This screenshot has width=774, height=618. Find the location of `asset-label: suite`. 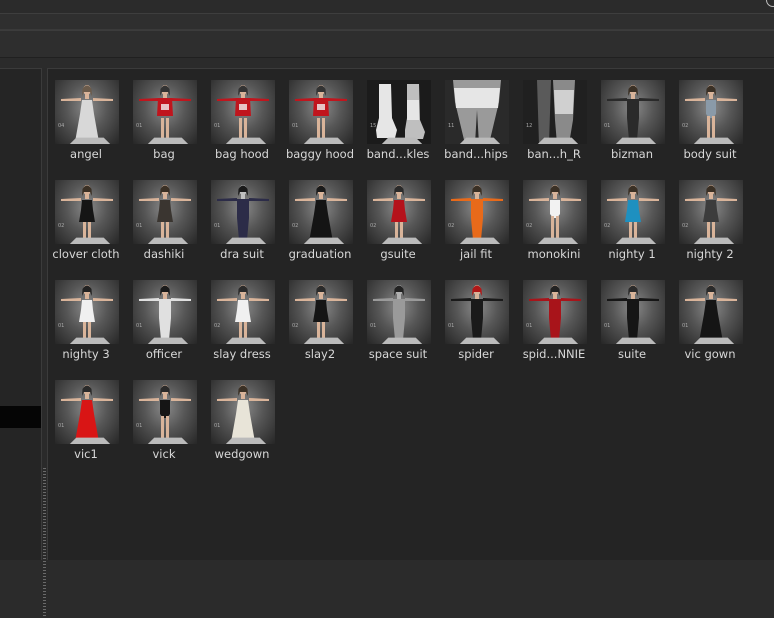

asset-label: suite is located at coordinates (632, 354).